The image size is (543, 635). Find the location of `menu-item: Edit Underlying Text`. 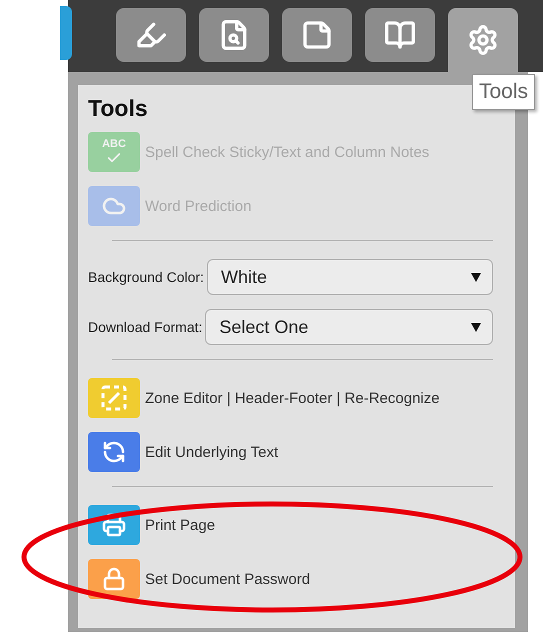

menu-item: Edit Underlying Text is located at coordinates (211, 452).